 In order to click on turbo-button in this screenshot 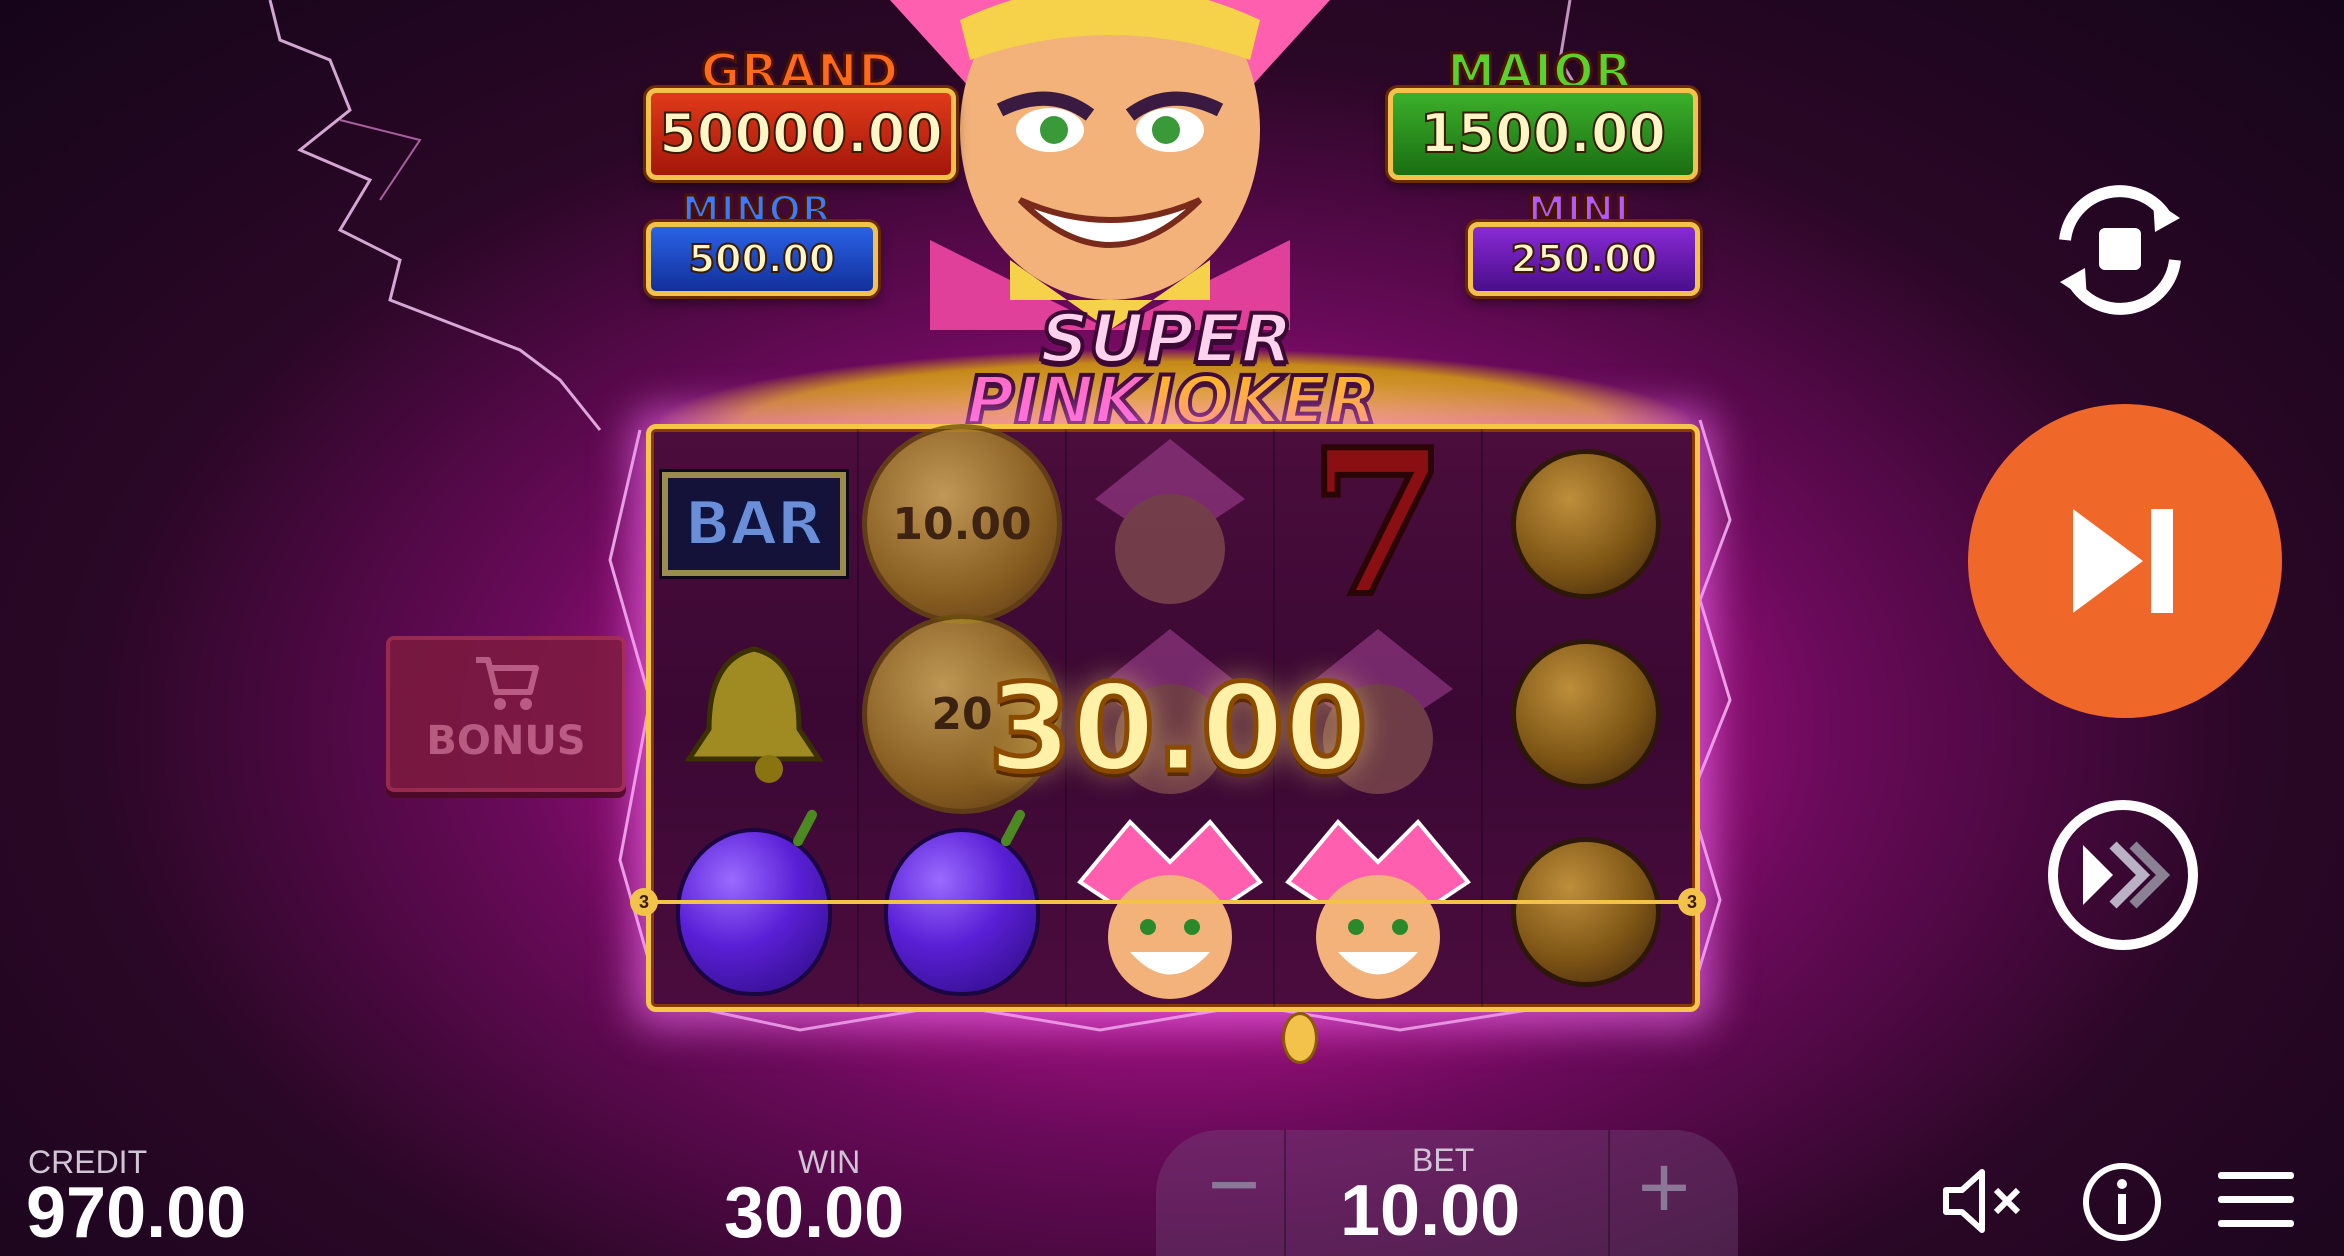, I will do `click(2123, 875)`.